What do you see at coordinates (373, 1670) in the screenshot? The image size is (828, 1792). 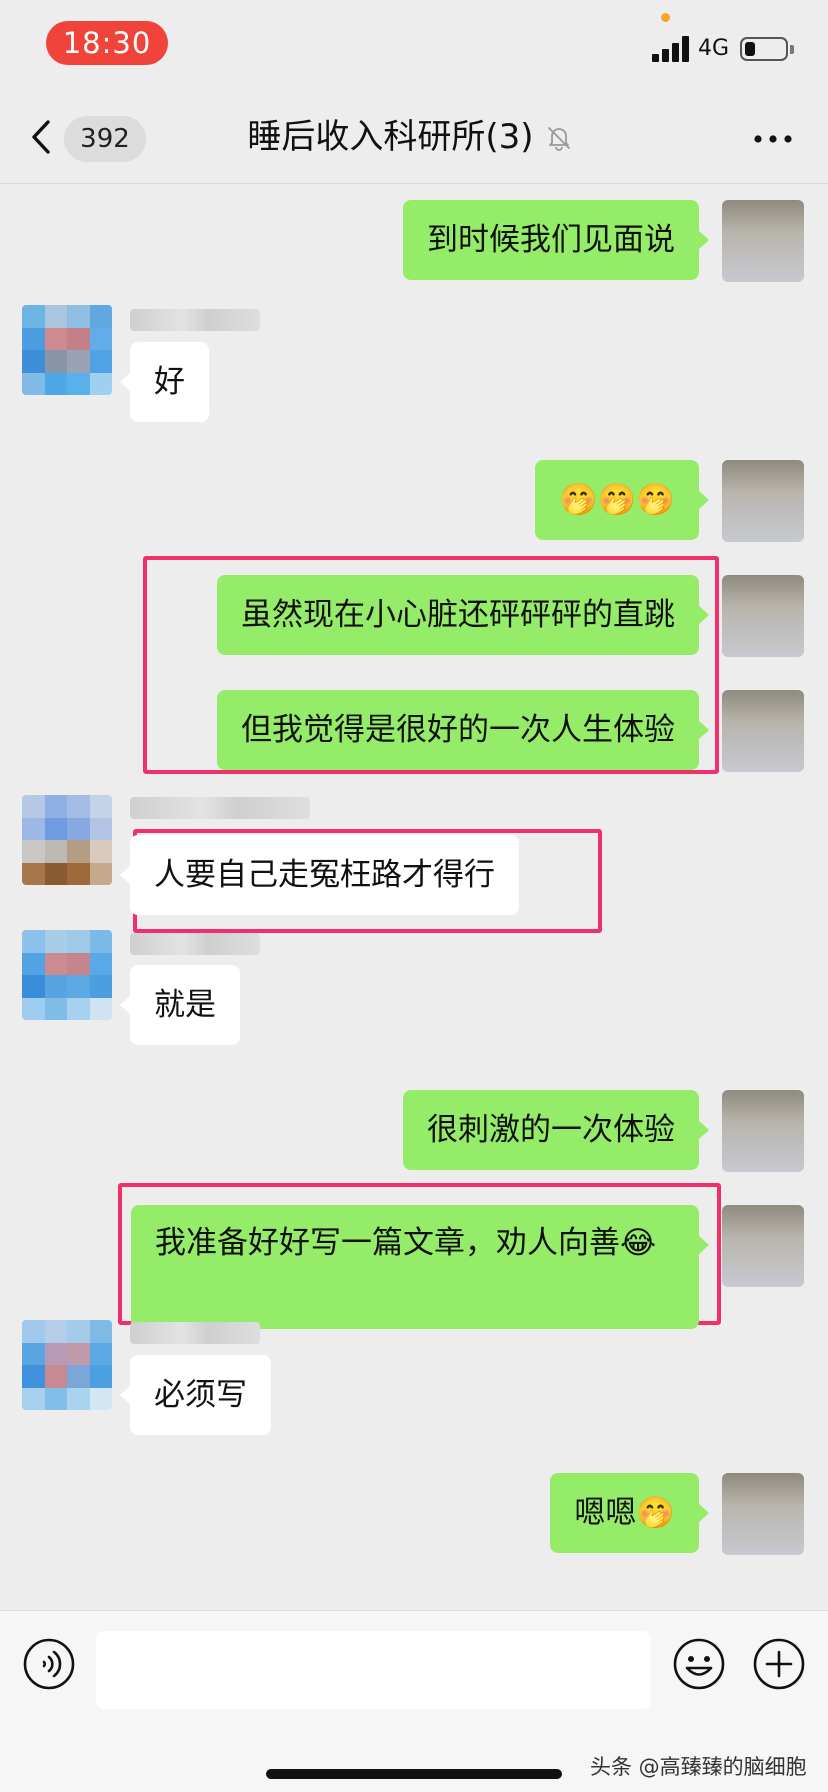 I see `message-input` at bounding box center [373, 1670].